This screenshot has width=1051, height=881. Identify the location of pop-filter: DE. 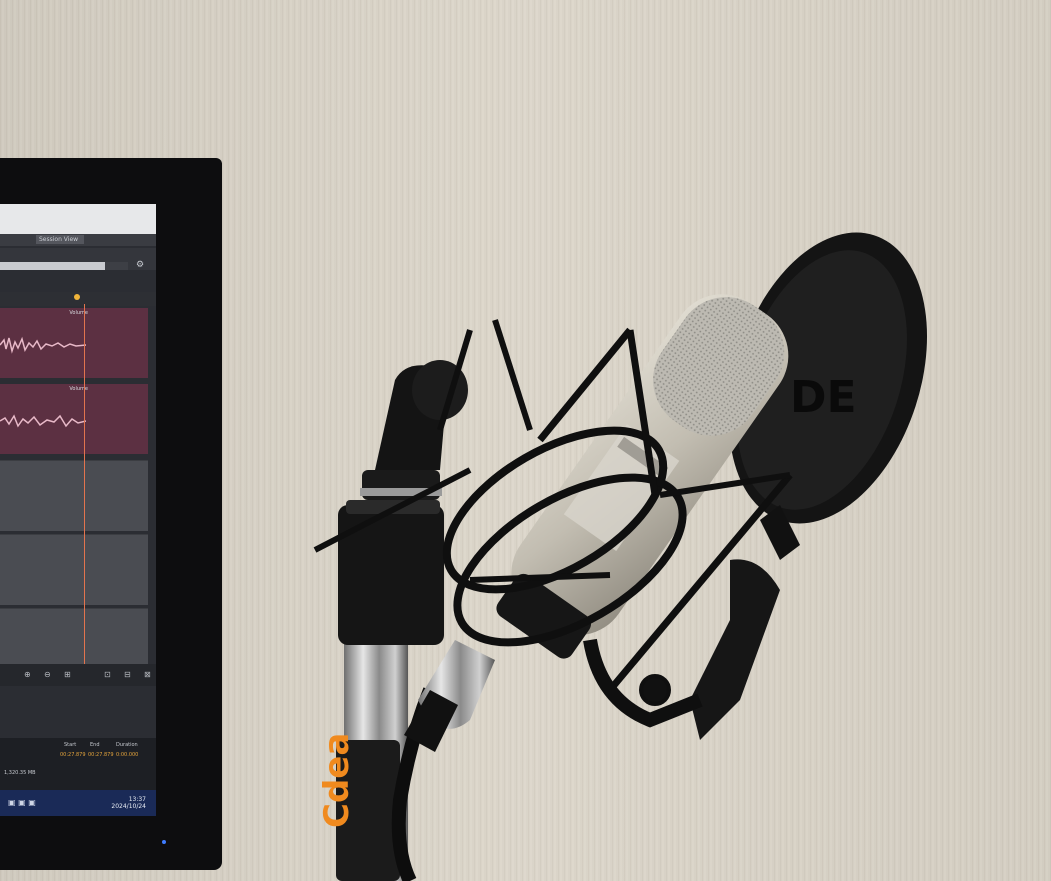
(809, 486).